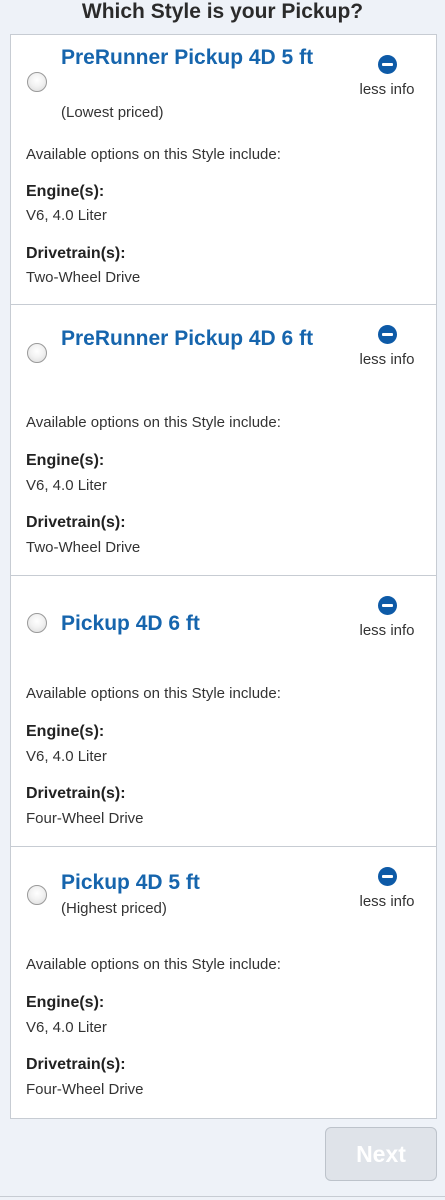 The image size is (445, 1200). Describe the element at coordinates (222, 11) in the screenshot. I see `page-title: Which Style is your Pickup?` at that location.